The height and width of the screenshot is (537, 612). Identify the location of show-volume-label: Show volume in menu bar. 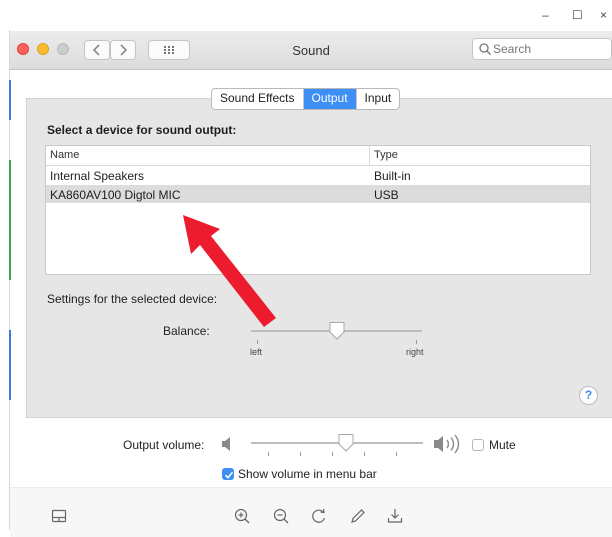
(307, 474).